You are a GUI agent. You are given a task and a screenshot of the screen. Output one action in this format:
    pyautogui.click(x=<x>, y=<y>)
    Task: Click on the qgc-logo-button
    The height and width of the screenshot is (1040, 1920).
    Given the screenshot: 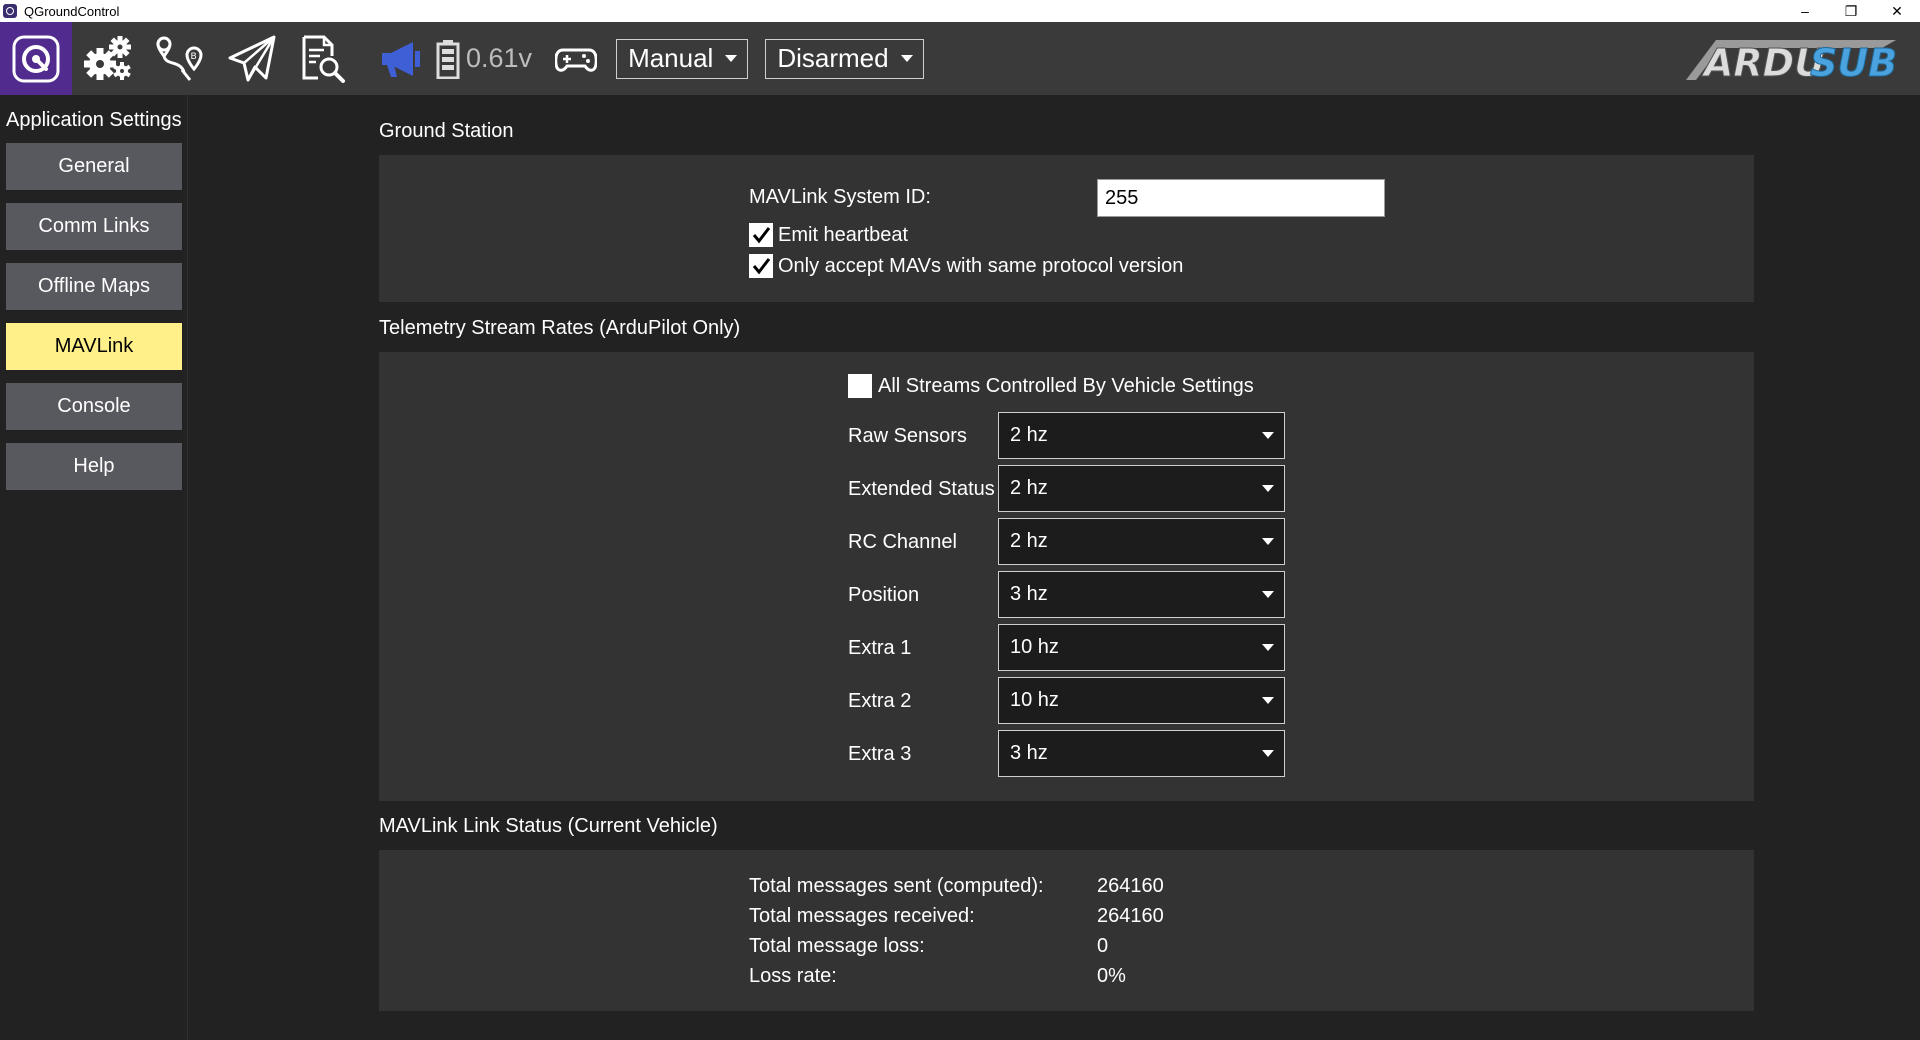 What is the action you would take?
    pyautogui.click(x=36, y=58)
    